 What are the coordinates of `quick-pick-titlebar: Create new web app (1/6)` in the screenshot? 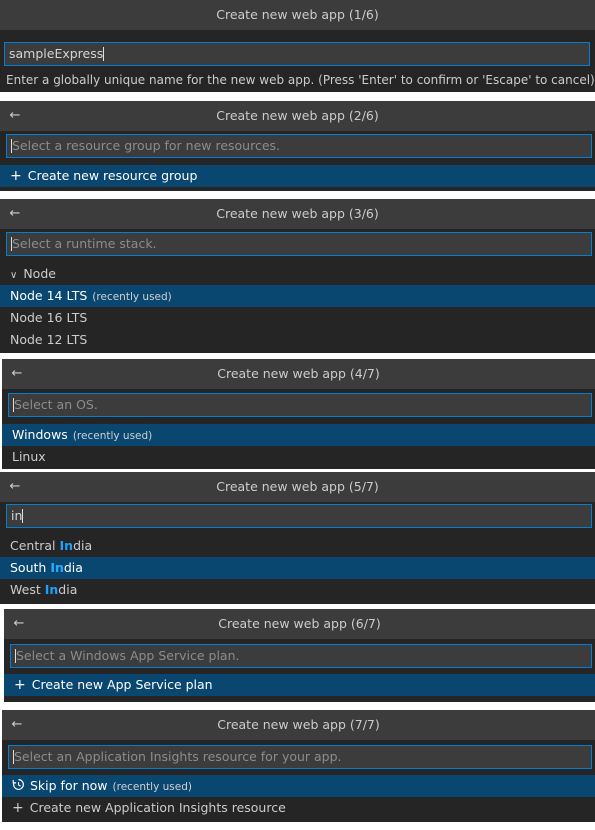 It's located at (297, 15).